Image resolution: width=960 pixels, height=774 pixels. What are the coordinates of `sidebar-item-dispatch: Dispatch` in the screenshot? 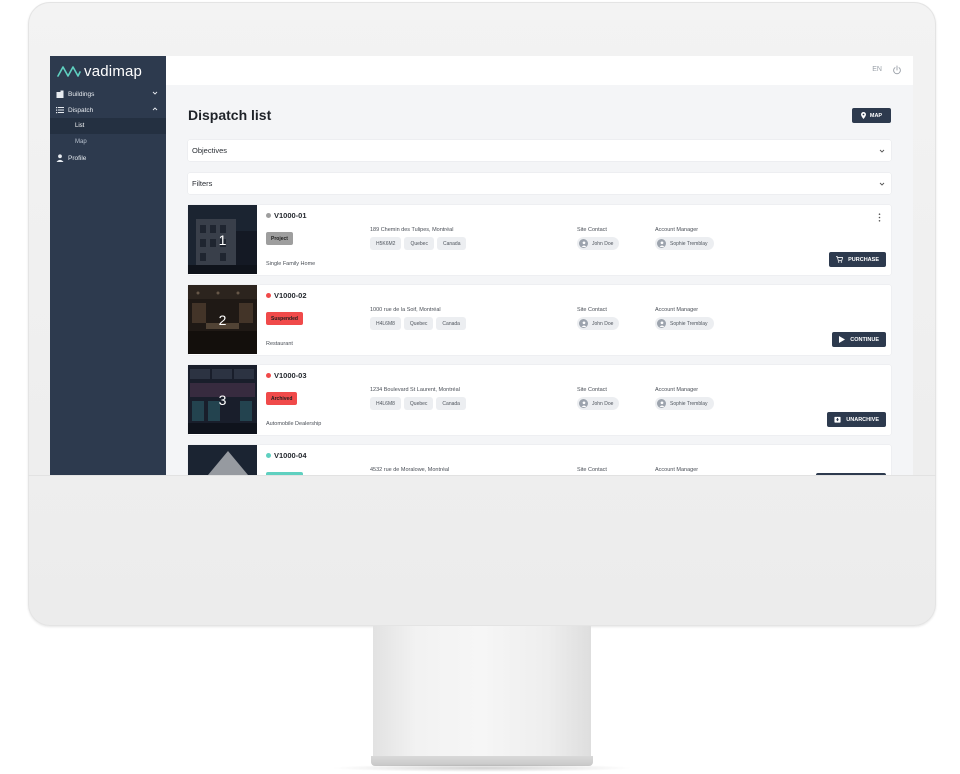 It's located at (108, 110).